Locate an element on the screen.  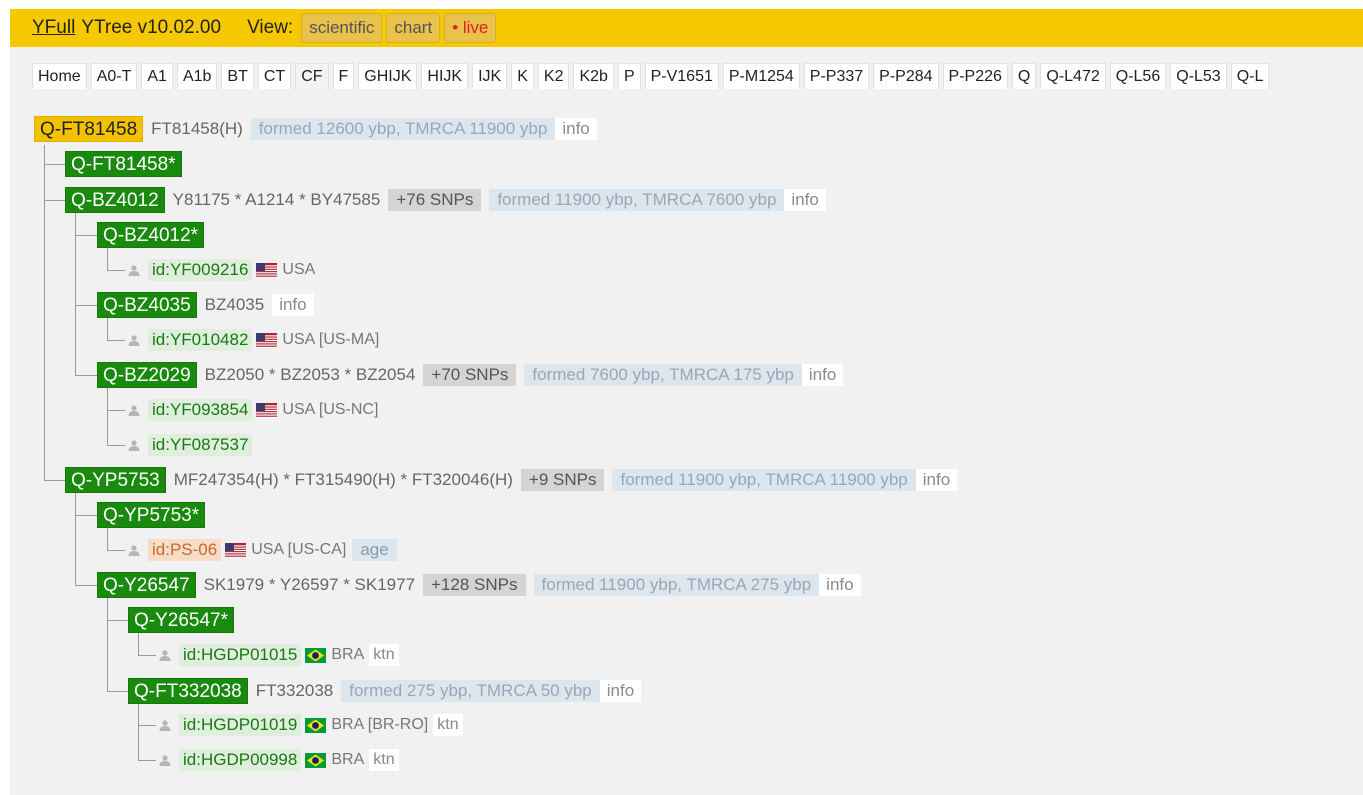
tab-a1: A1 is located at coordinates (157, 76).